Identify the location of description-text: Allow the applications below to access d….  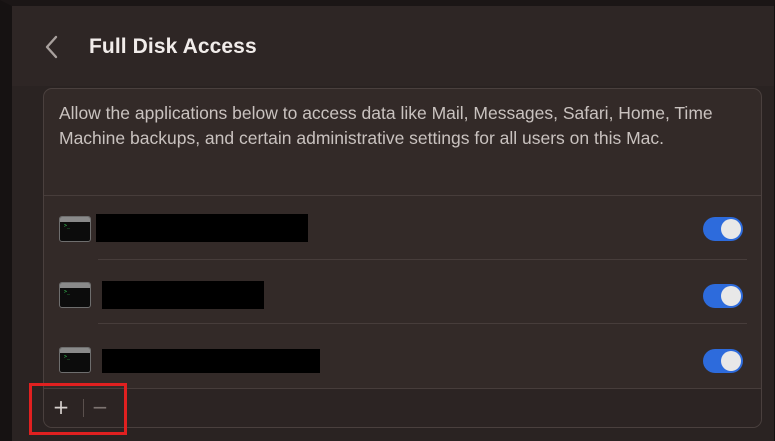
(386, 125).